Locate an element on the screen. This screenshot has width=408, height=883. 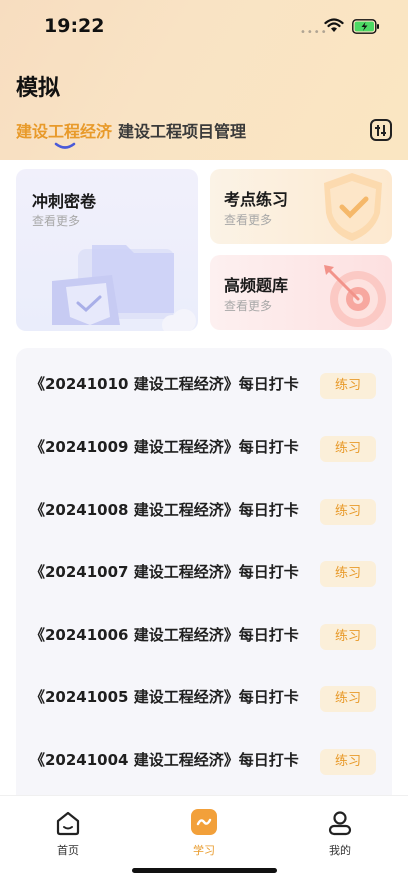
battery-icon is located at coordinates (365, 26).